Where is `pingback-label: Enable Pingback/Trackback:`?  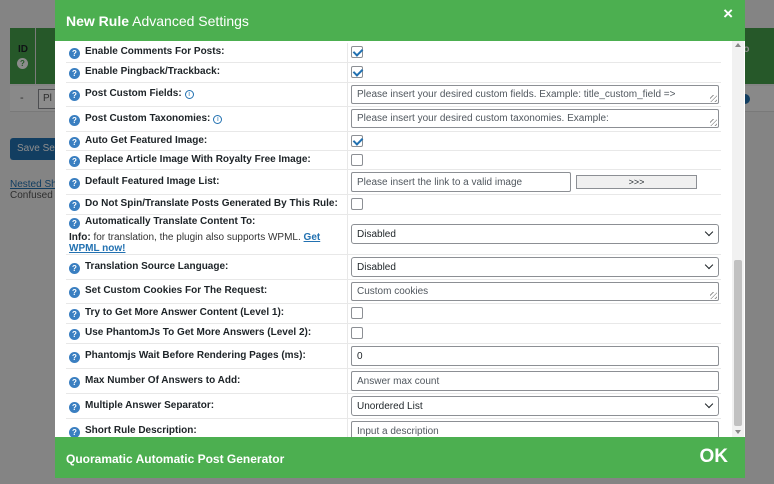
pingback-label: Enable Pingback/Trackback: is located at coordinates (153, 71).